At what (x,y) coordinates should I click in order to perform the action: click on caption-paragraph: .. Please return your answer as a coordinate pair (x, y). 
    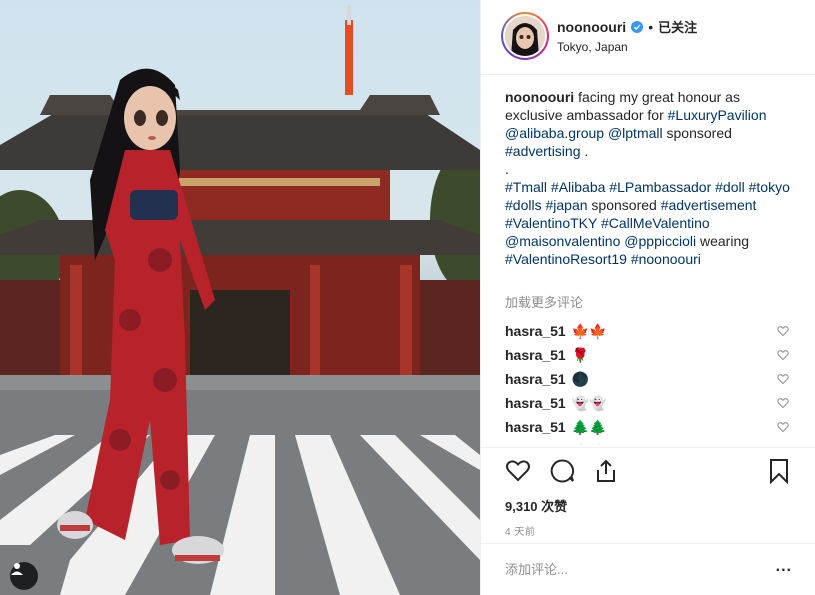
    Looking at the image, I should click on (650, 169).